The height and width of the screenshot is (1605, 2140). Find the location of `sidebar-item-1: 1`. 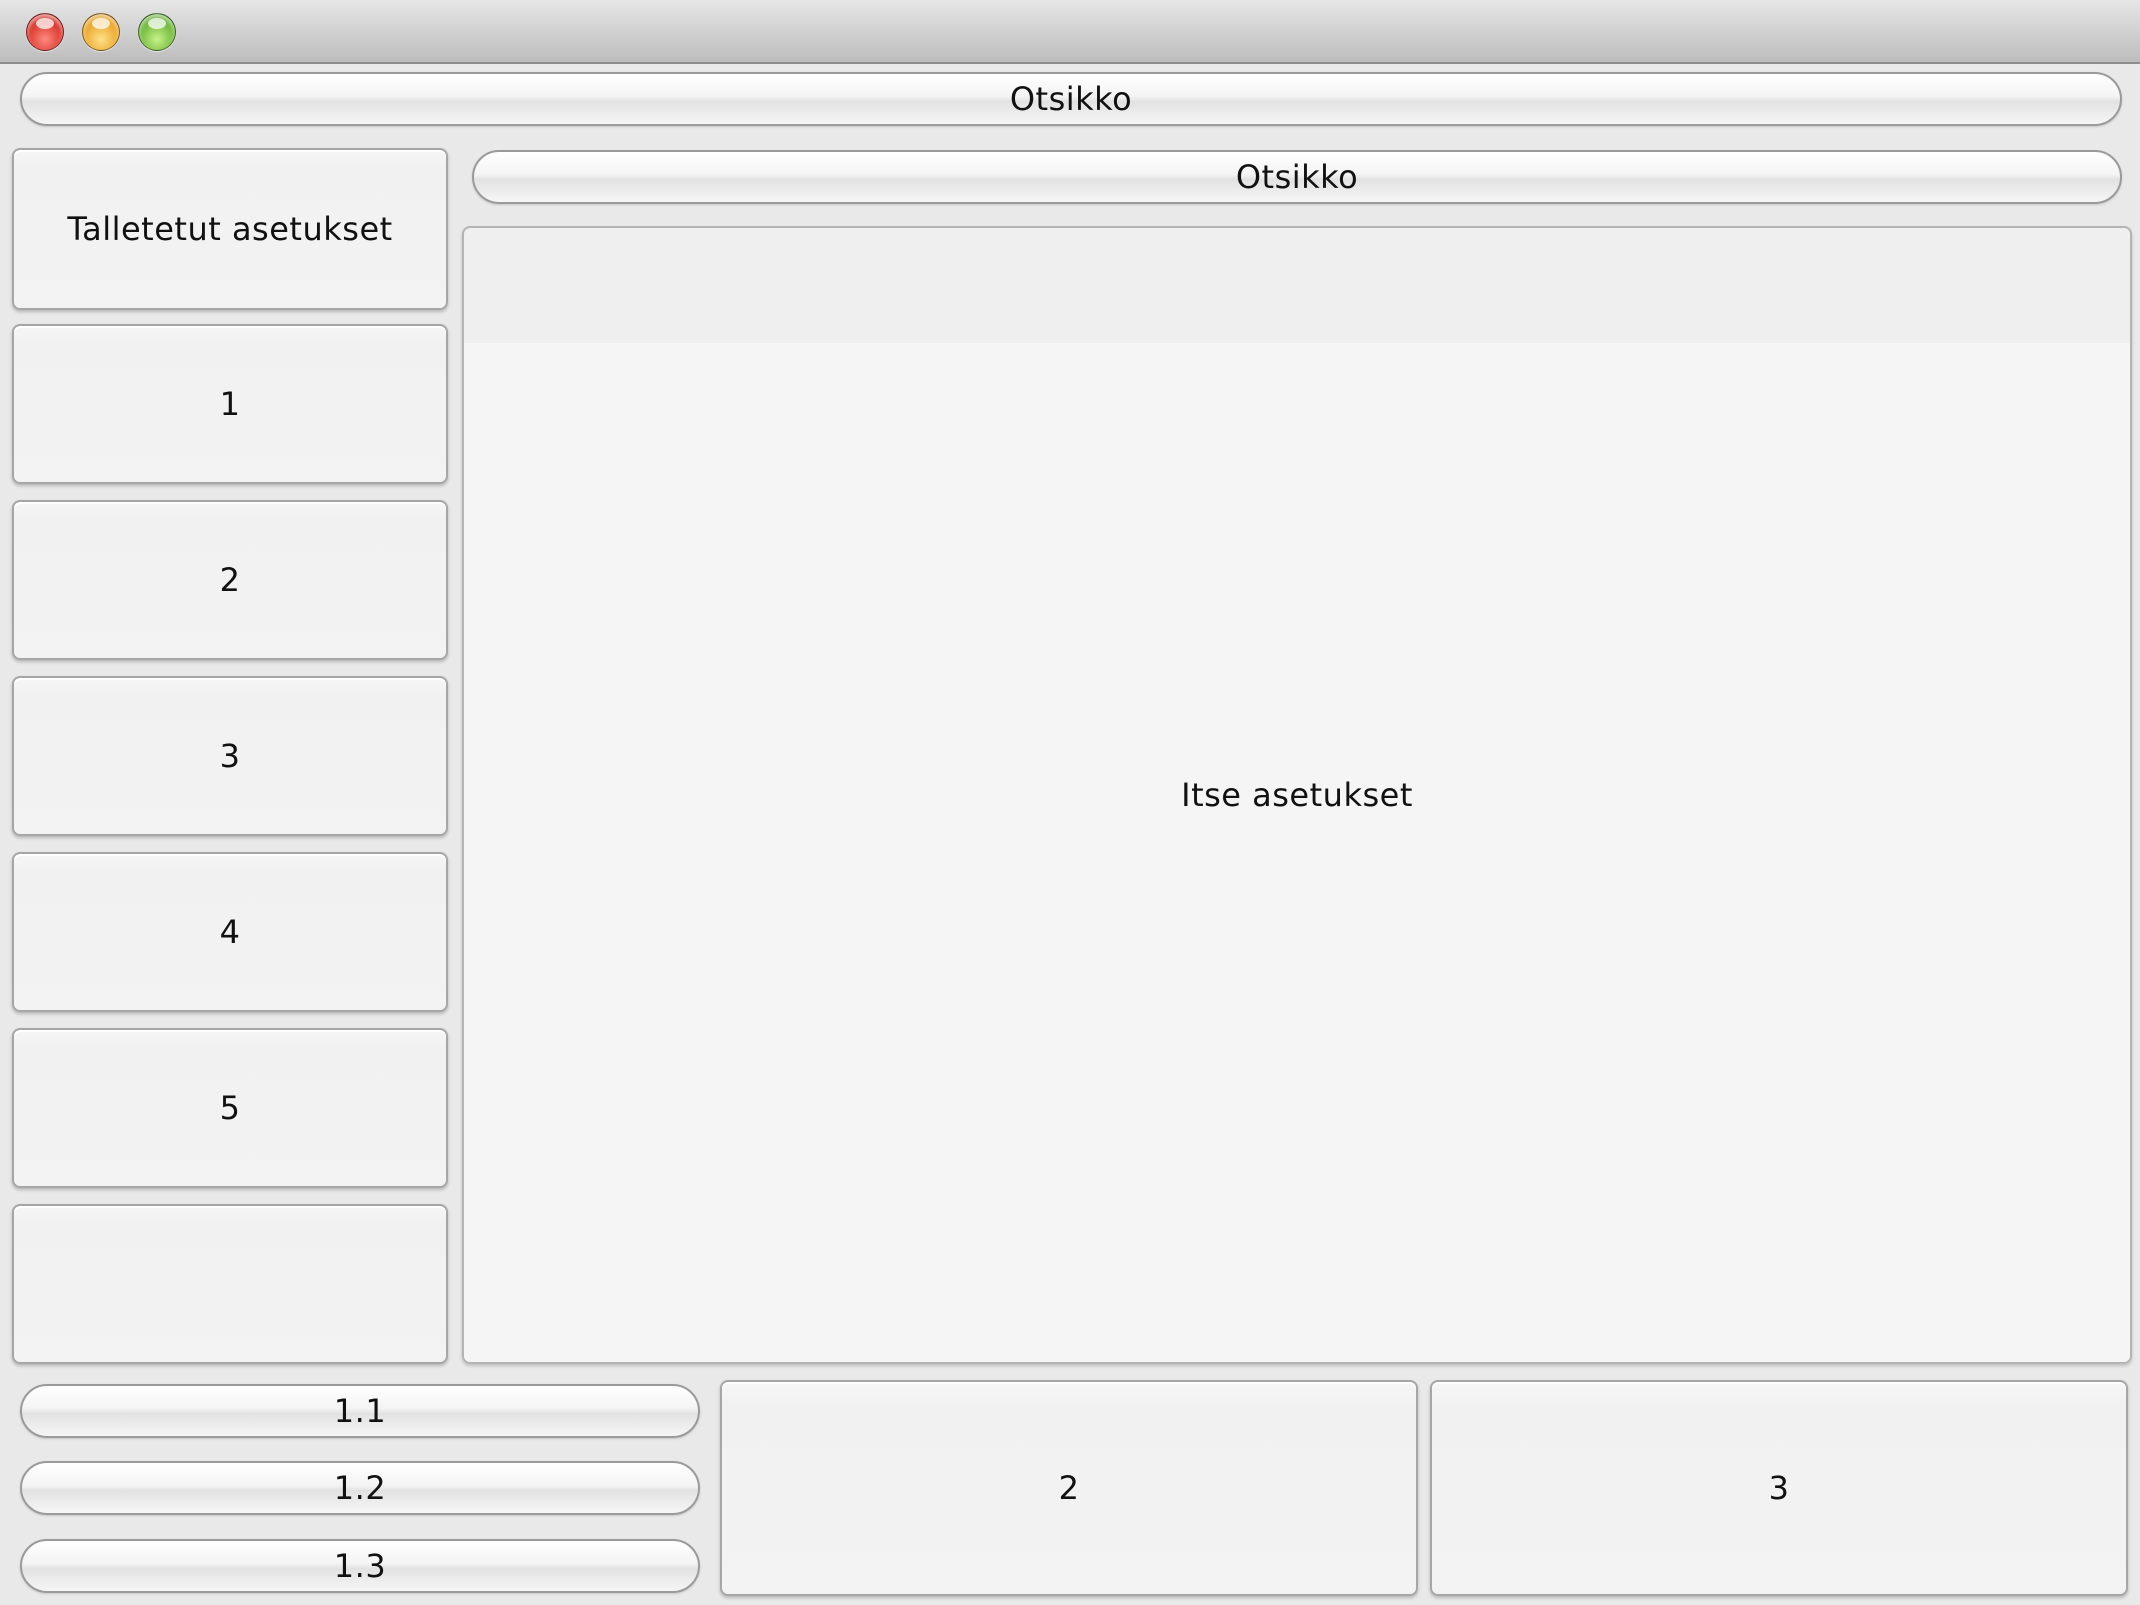

sidebar-item-1: 1 is located at coordinates (230, 404).